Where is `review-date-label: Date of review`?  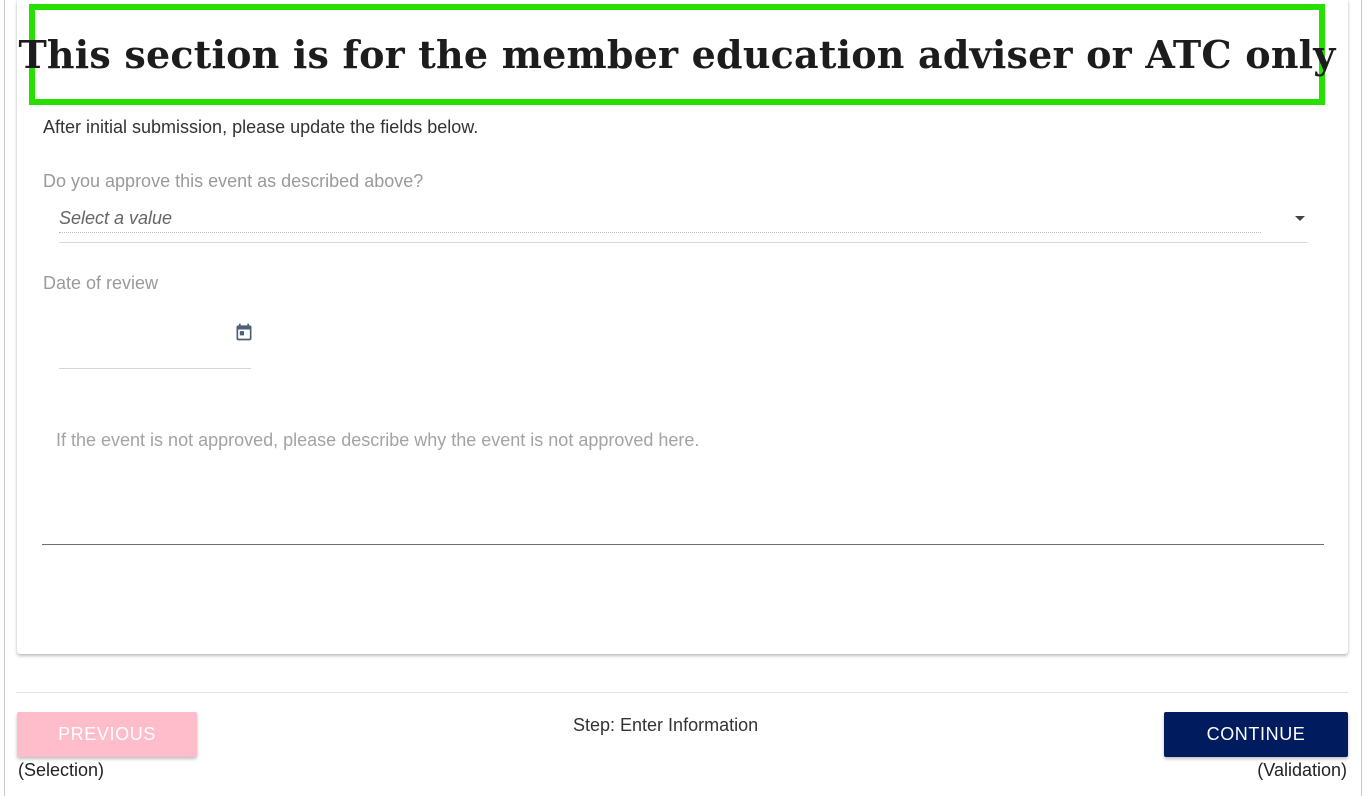
review-date-label: Date of review is located at coordinates (101, 283).